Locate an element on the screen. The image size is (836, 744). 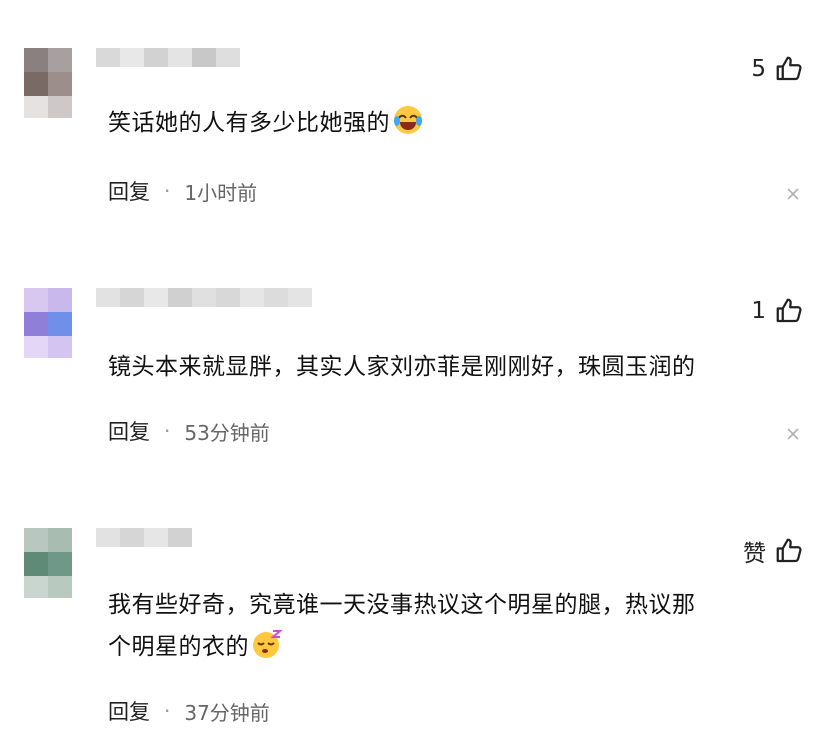
comment-text: 我有些好奇，究竟谁一天没事热议这个明星的腿，热议那 个明星的衣的 is located at coordinates (458, 626).